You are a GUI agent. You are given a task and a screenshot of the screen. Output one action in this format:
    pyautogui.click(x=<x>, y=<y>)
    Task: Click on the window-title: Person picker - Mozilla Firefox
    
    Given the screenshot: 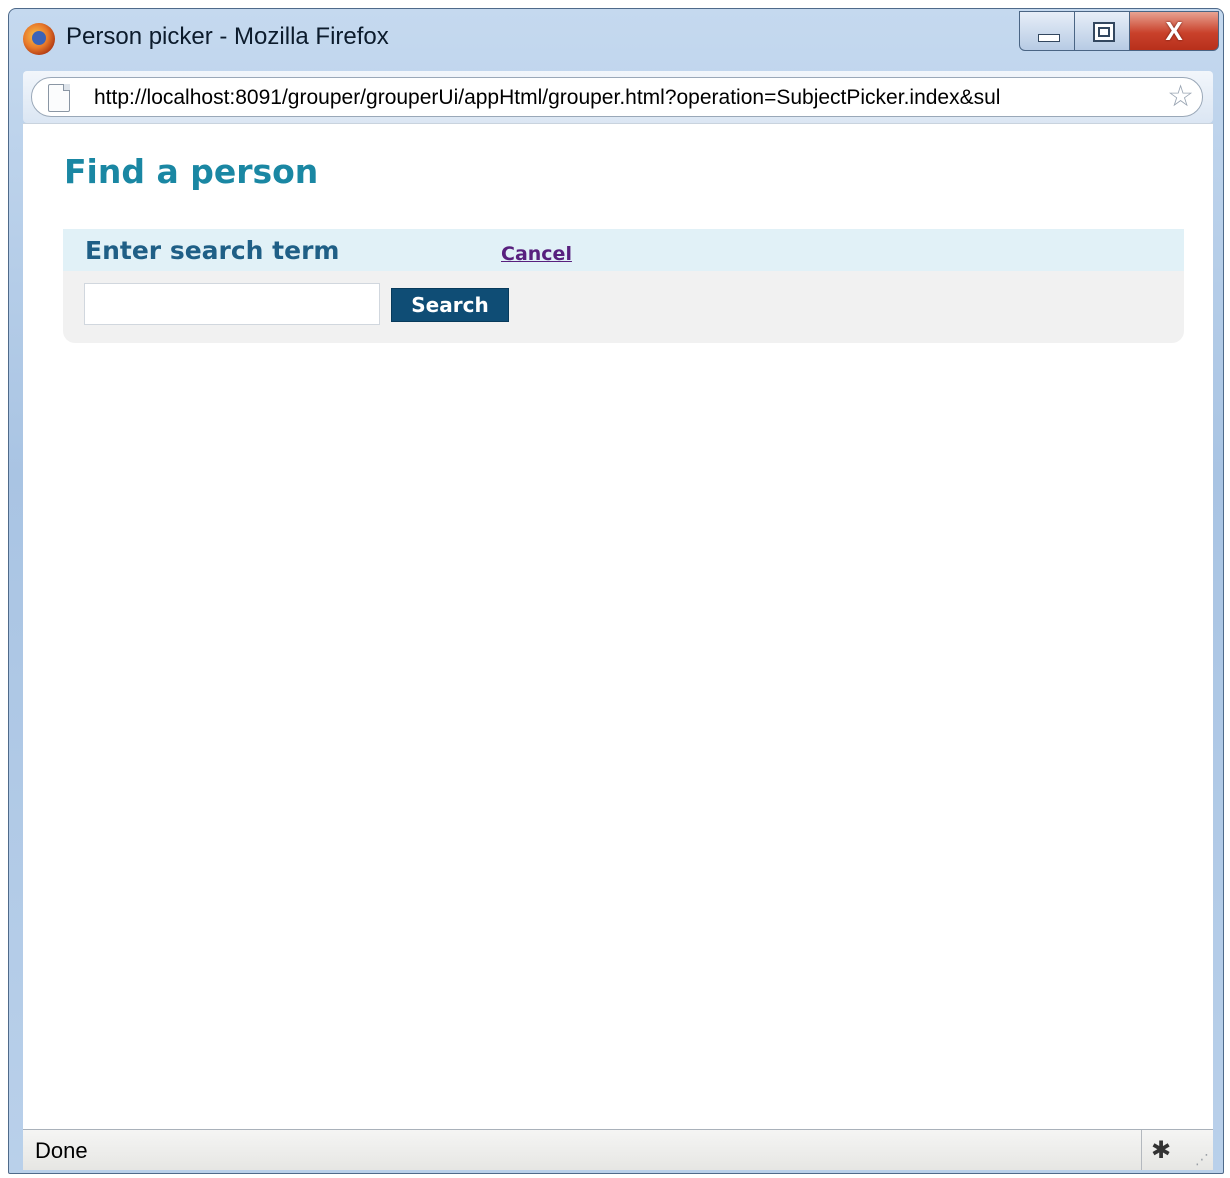 What is the action you would take?
    pyautogui.click(x=227, y=36)
    